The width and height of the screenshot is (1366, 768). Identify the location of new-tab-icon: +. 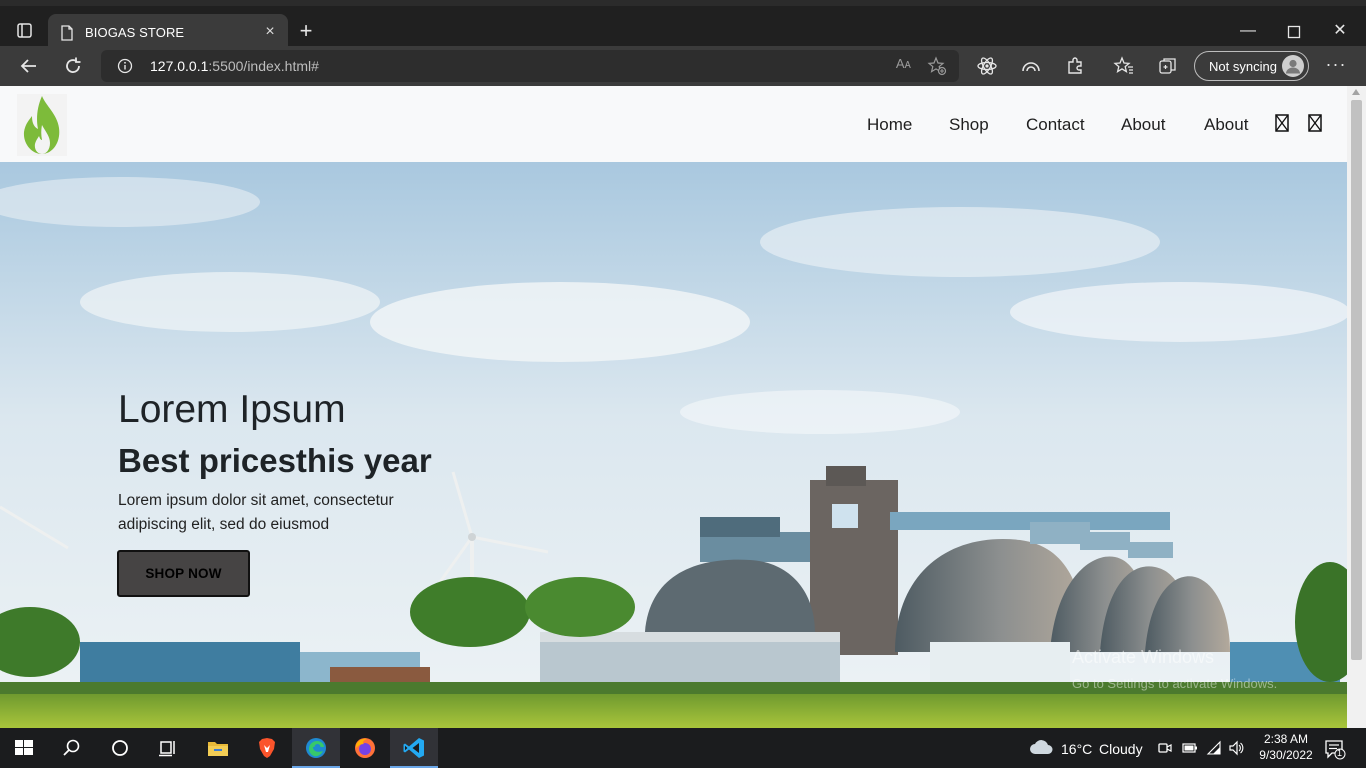
(306, 32).